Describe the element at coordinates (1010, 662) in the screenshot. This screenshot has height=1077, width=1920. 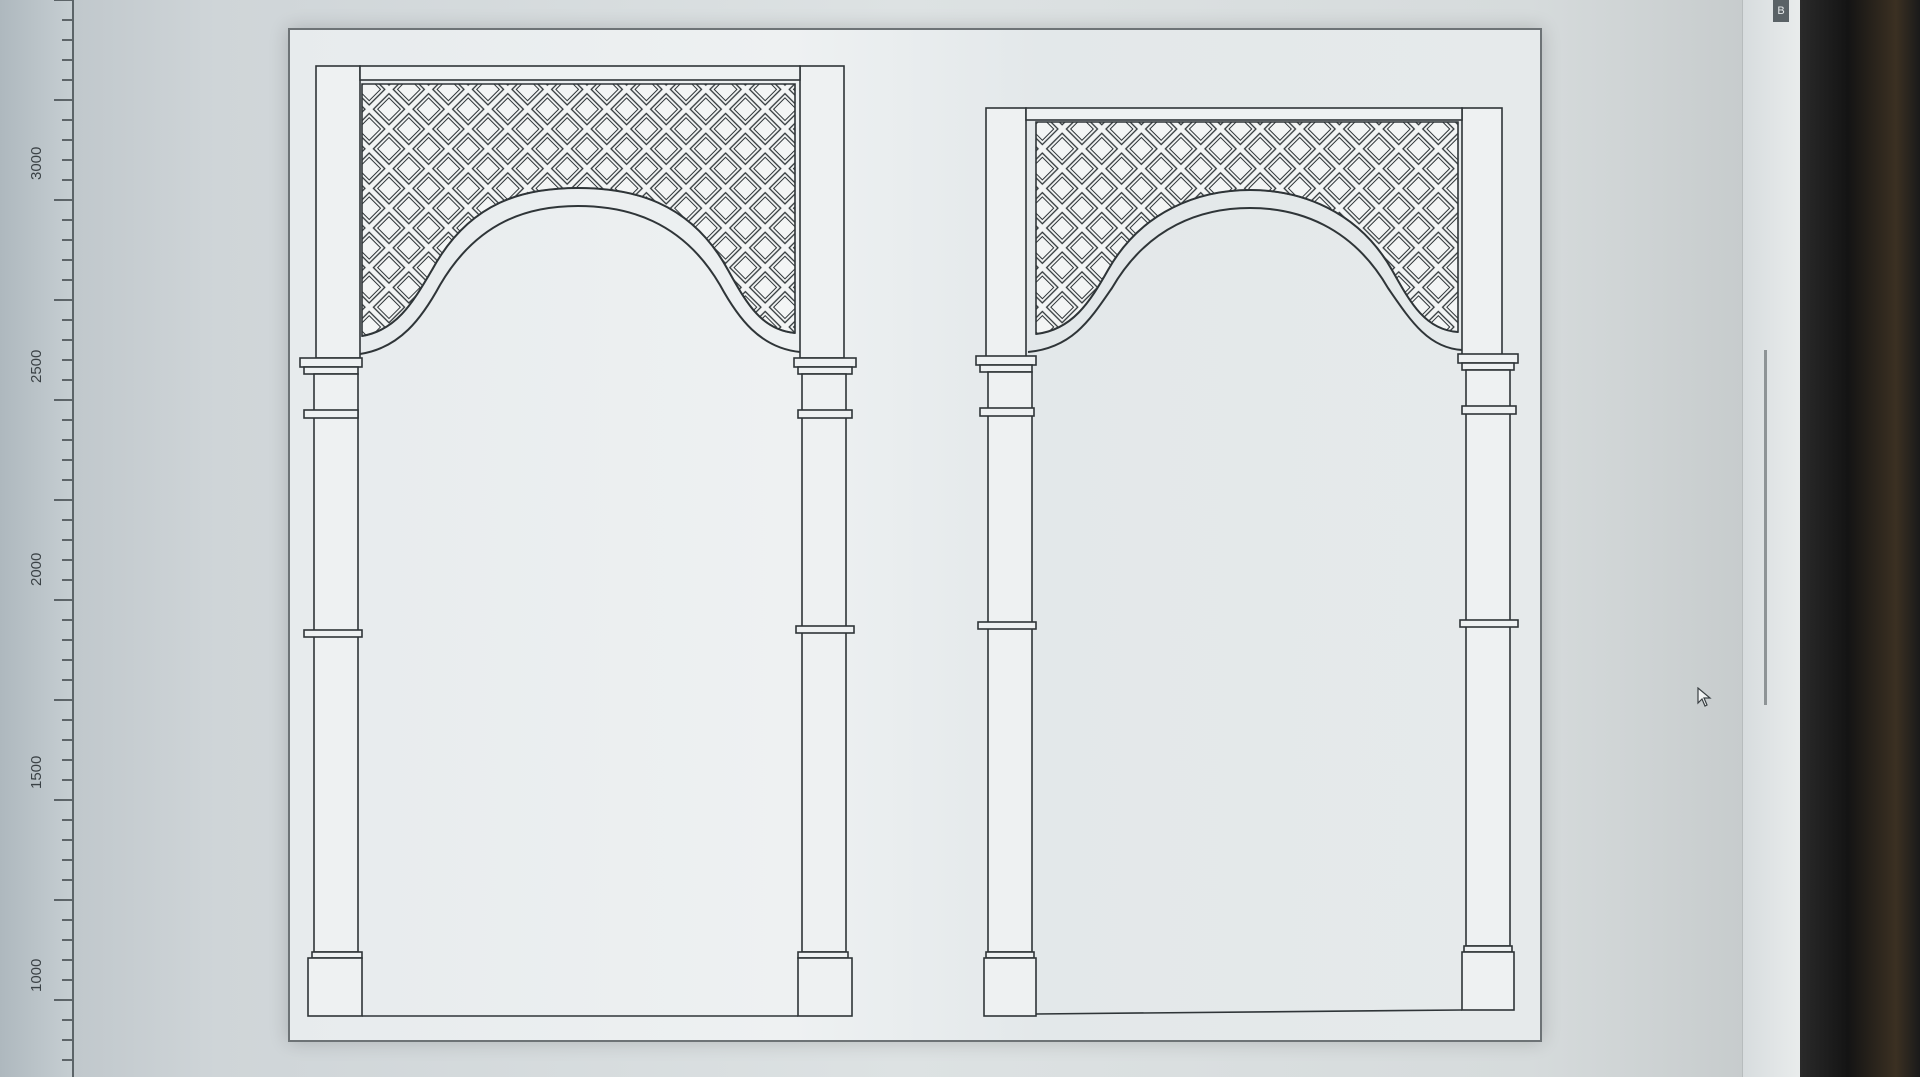
I see `right-arch-left-column` at that location.